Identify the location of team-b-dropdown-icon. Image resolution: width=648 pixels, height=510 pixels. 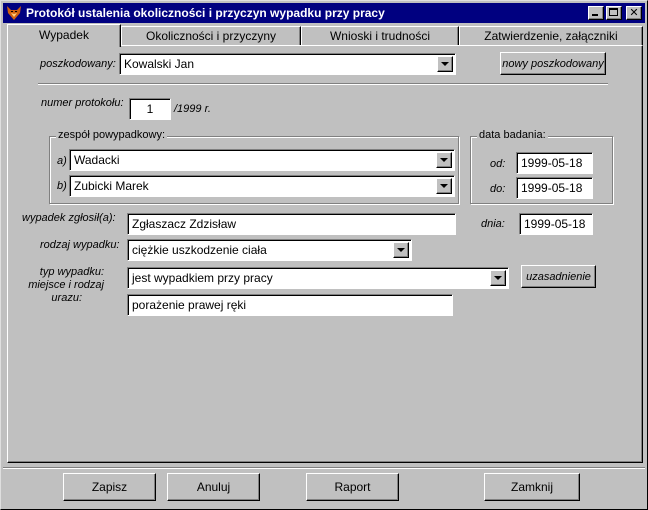
(444, 186).